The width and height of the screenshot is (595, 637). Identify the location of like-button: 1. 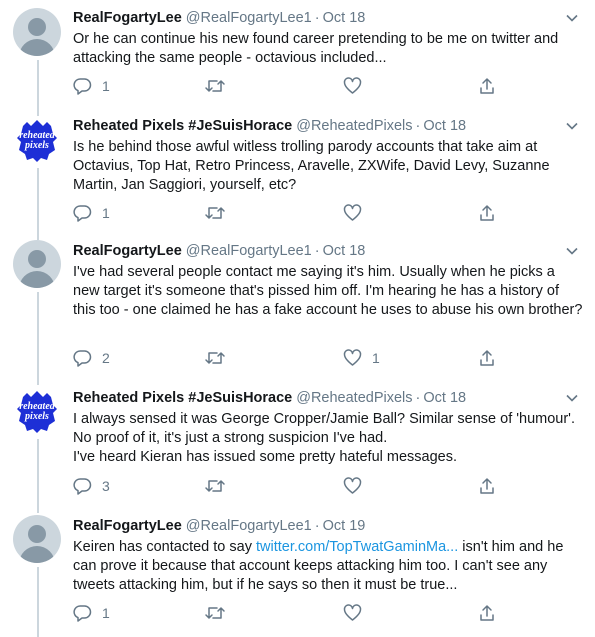
(361, 358).